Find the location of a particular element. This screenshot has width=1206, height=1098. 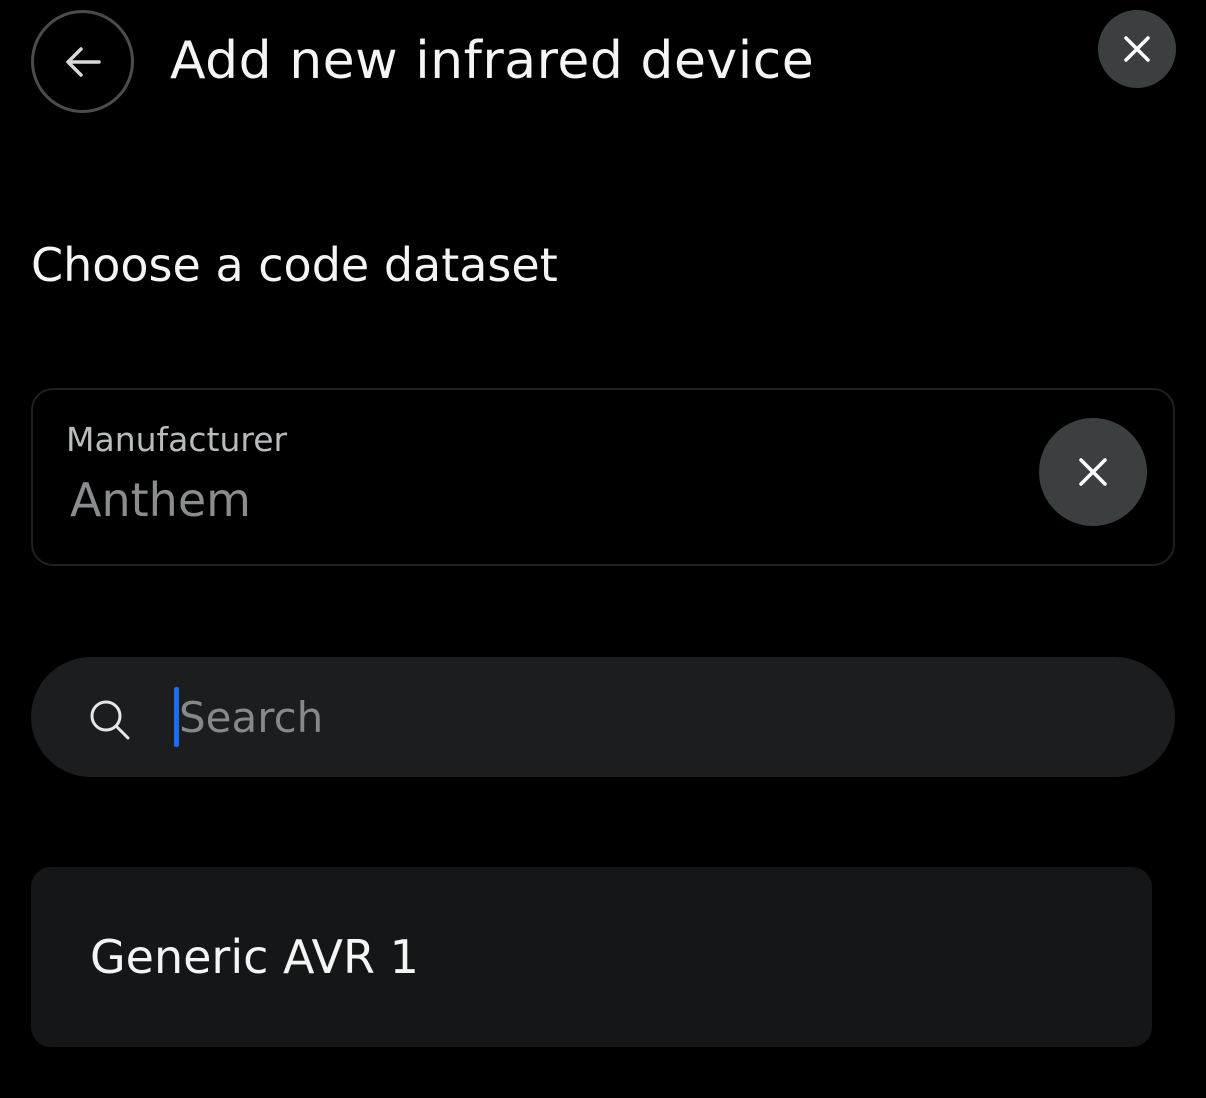

close-button is located at coordinates (1137, 49).